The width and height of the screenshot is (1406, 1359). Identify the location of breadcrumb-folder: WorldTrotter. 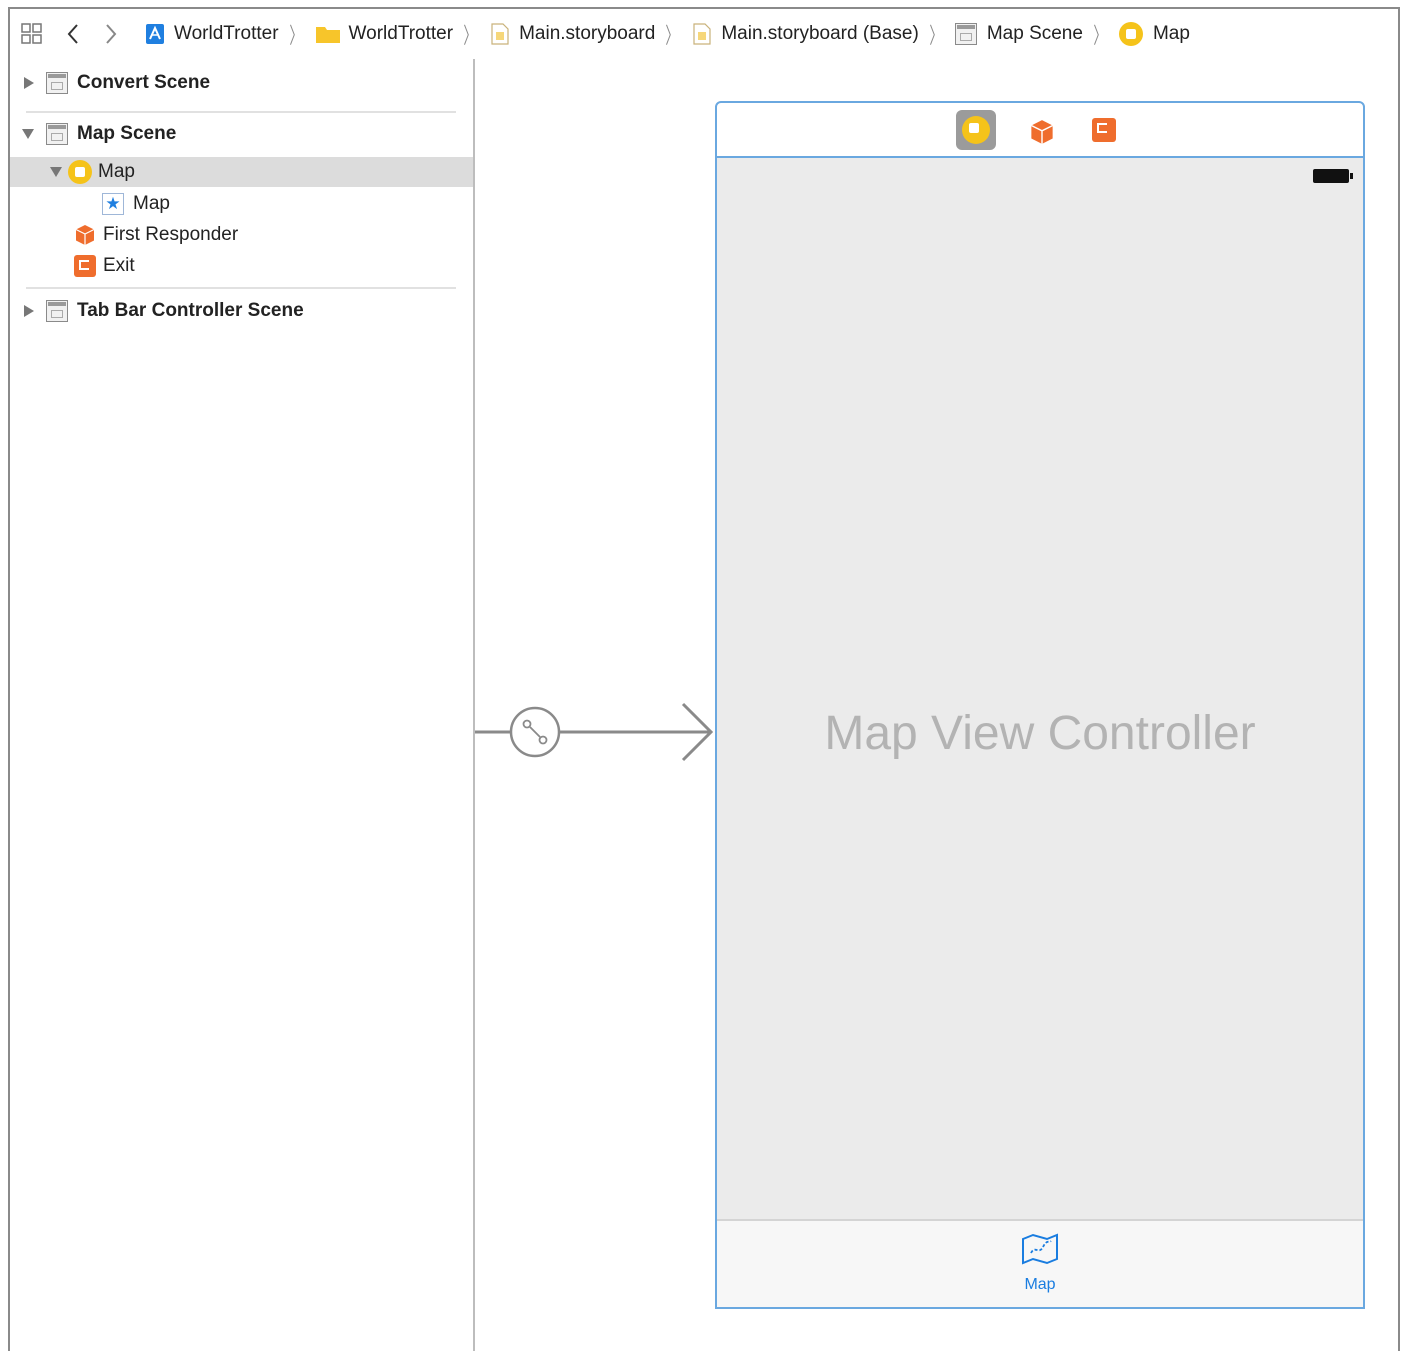
(384, 34).